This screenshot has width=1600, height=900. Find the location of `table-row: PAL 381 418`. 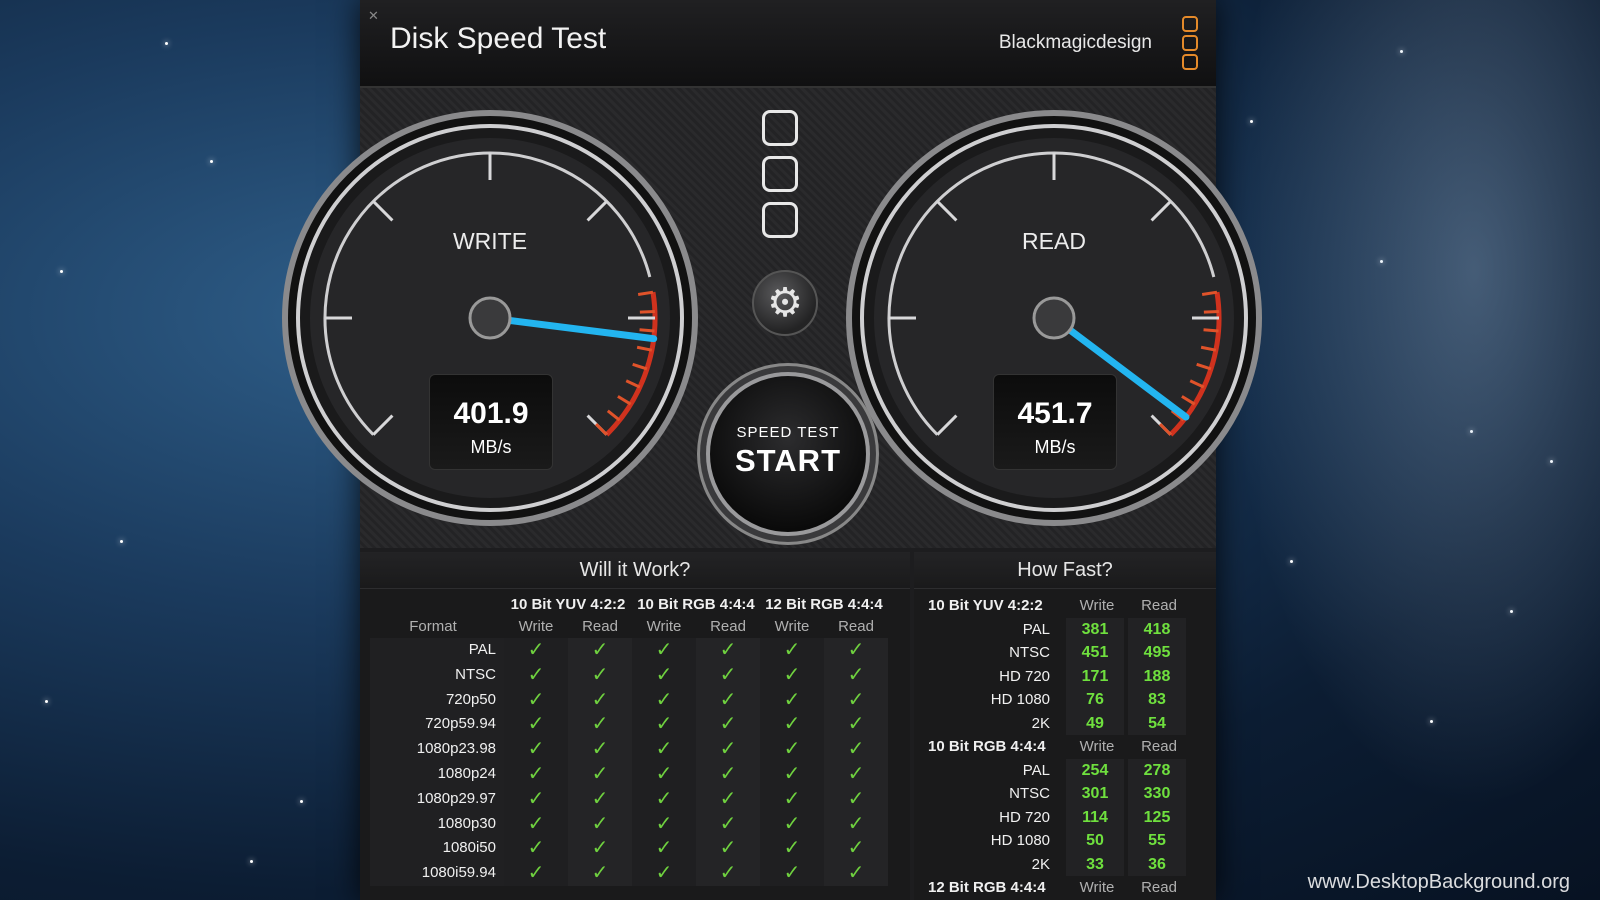

table-row: PAL 381 418 is located at coordinates (1066, 630).